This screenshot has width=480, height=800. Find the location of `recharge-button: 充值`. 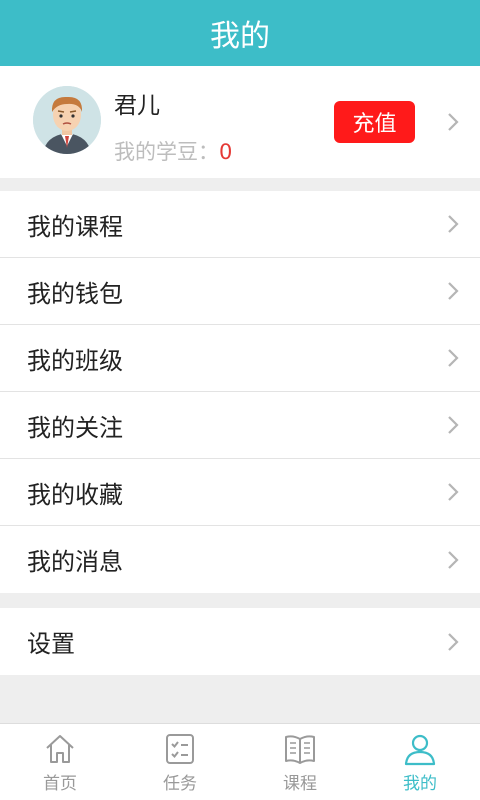

recharge-button: 充值 is located at coordinates (374, 122).